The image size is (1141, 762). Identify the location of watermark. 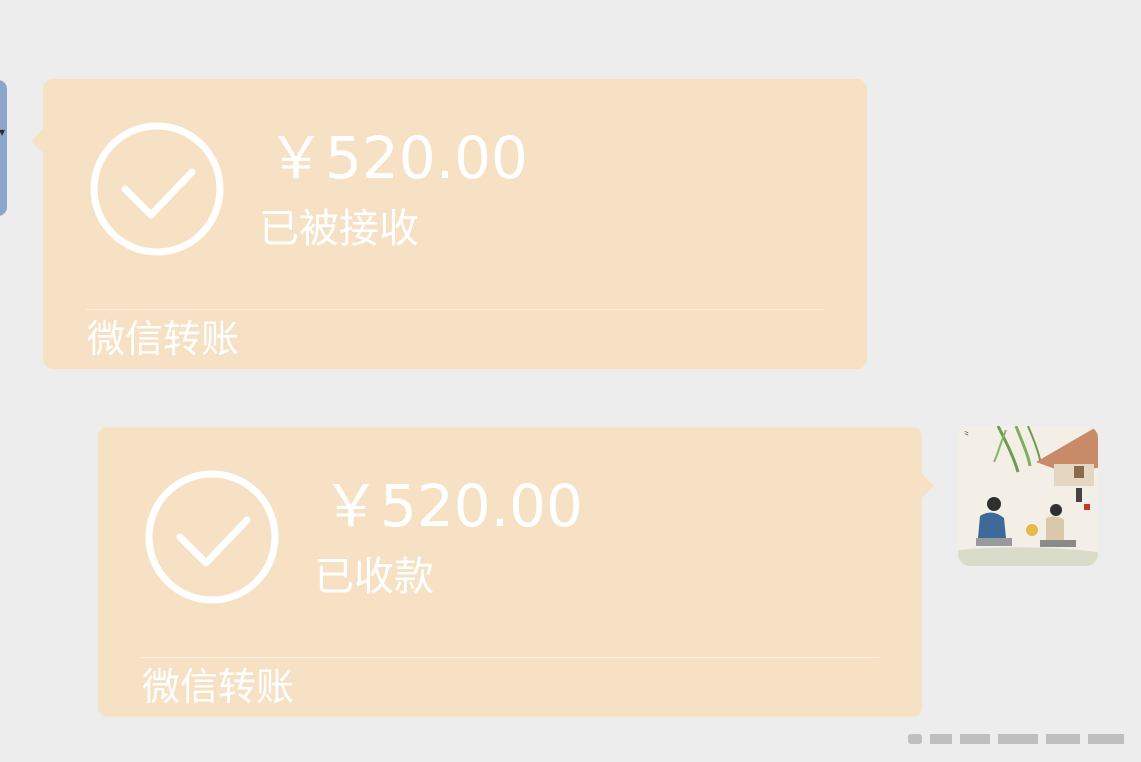
(1016, 739).